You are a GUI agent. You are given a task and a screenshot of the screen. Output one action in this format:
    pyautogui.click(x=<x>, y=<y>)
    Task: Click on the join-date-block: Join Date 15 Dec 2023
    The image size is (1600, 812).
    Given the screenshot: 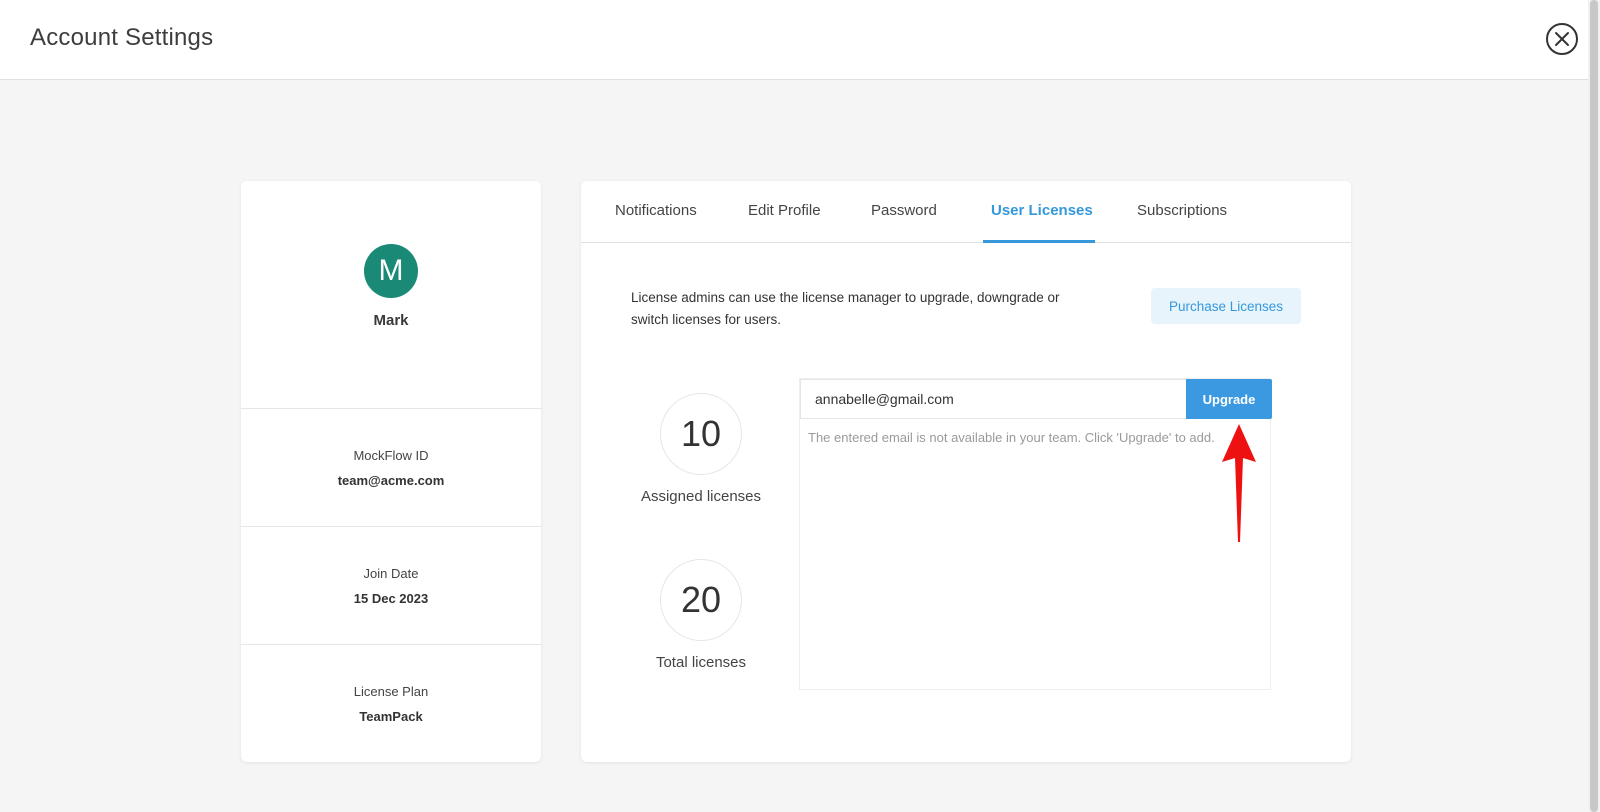 What is the action you would take?
    pyautogui.click(x=391, y=586)
    